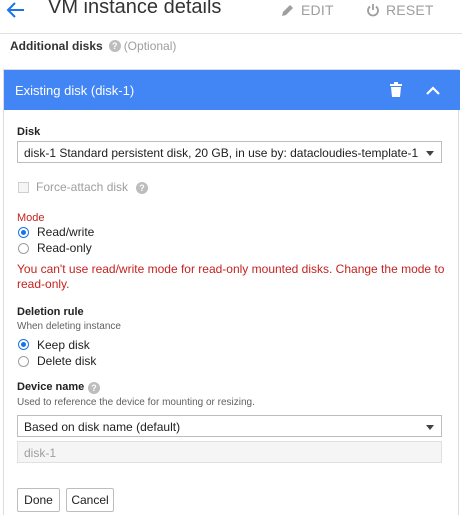  I want to click on edit-label: EDIT, so click(317, 10).